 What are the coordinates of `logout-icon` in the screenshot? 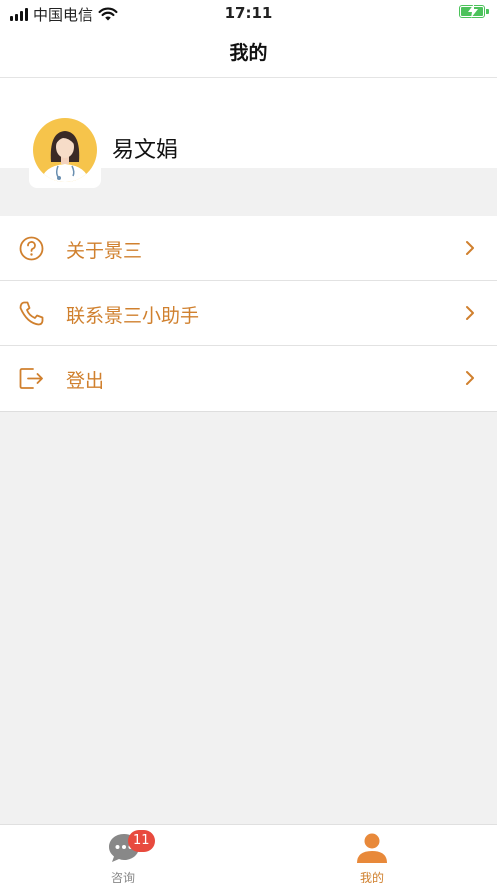 It's located at (31, 378).